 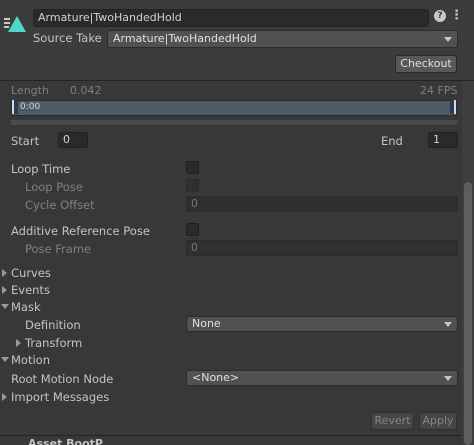 I want to click on start-field: 0, so click(x=73, y=140).